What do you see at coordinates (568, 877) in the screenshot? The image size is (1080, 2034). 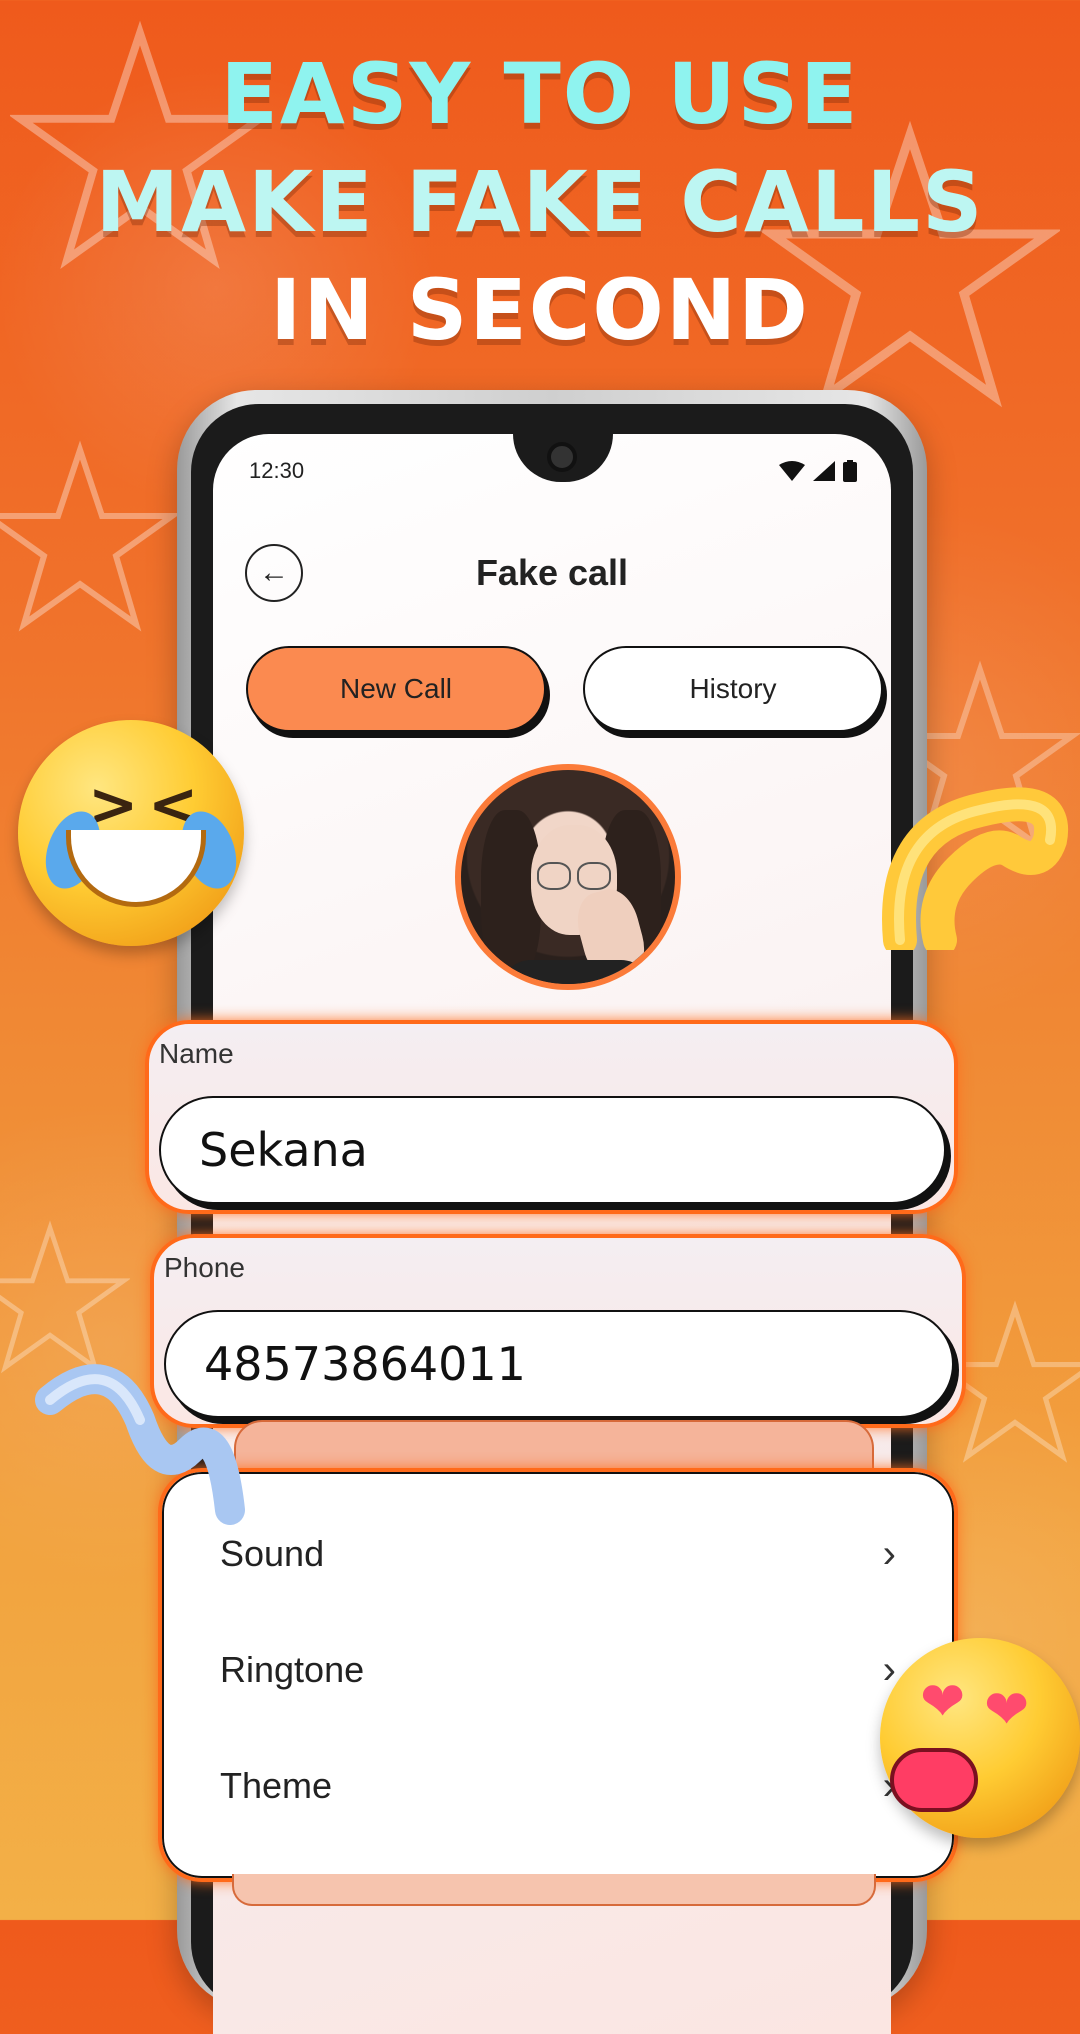 I see `caller-avatar` at bounding box center [568, 877].